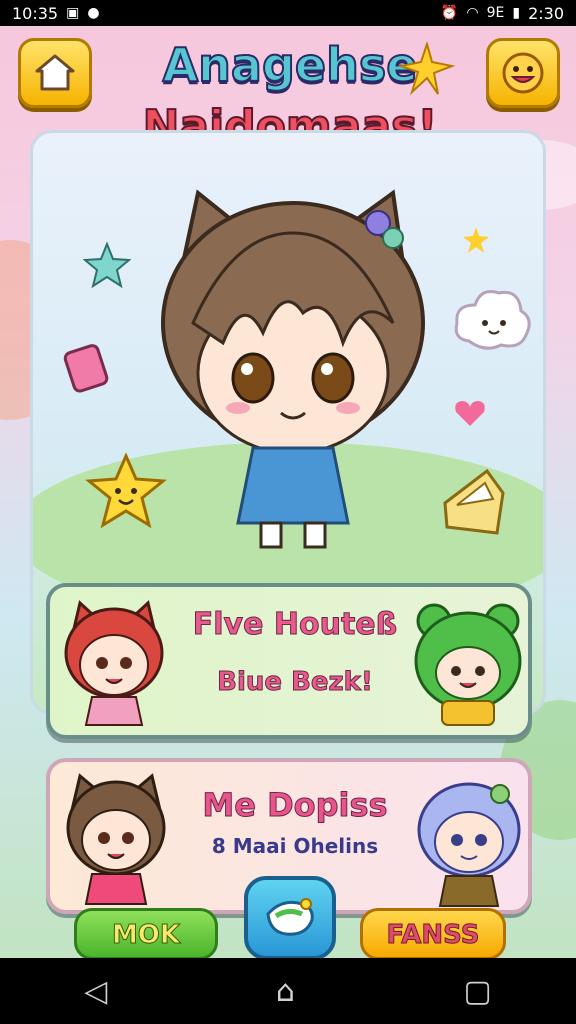 This screenshot has width=576, height=1024. I want to click on smiling-star-sticker-icon, so click(126, 491).